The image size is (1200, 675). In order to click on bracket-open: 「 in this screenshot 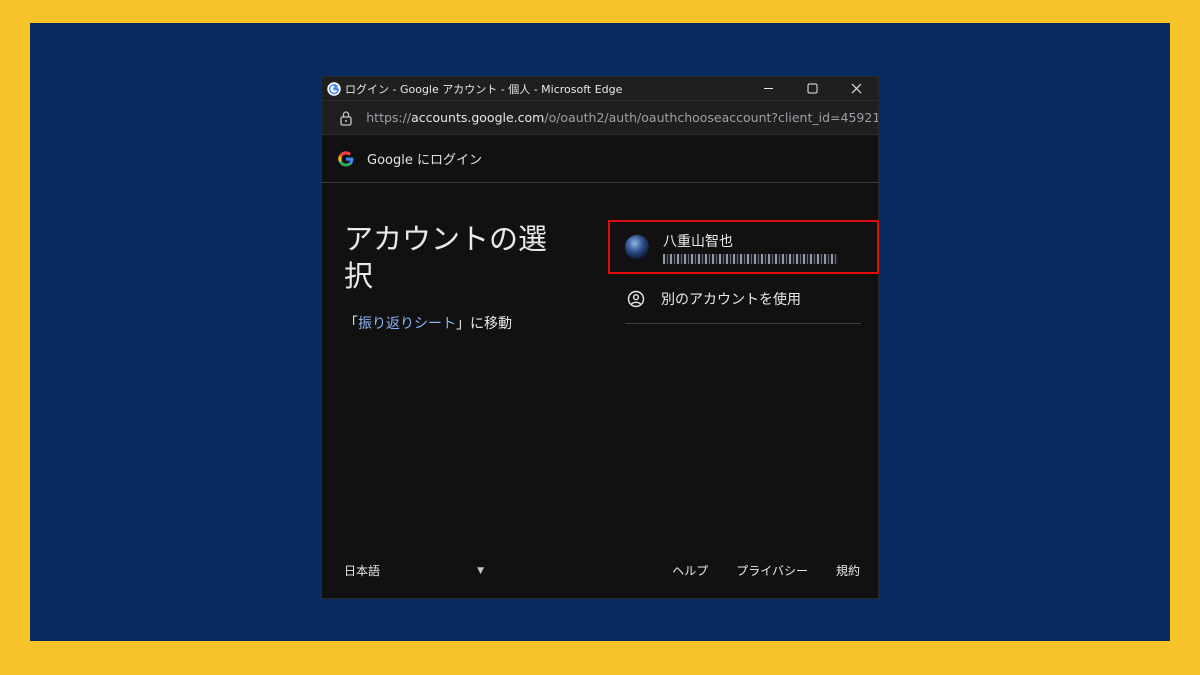, I will do `click(351, 324)`.